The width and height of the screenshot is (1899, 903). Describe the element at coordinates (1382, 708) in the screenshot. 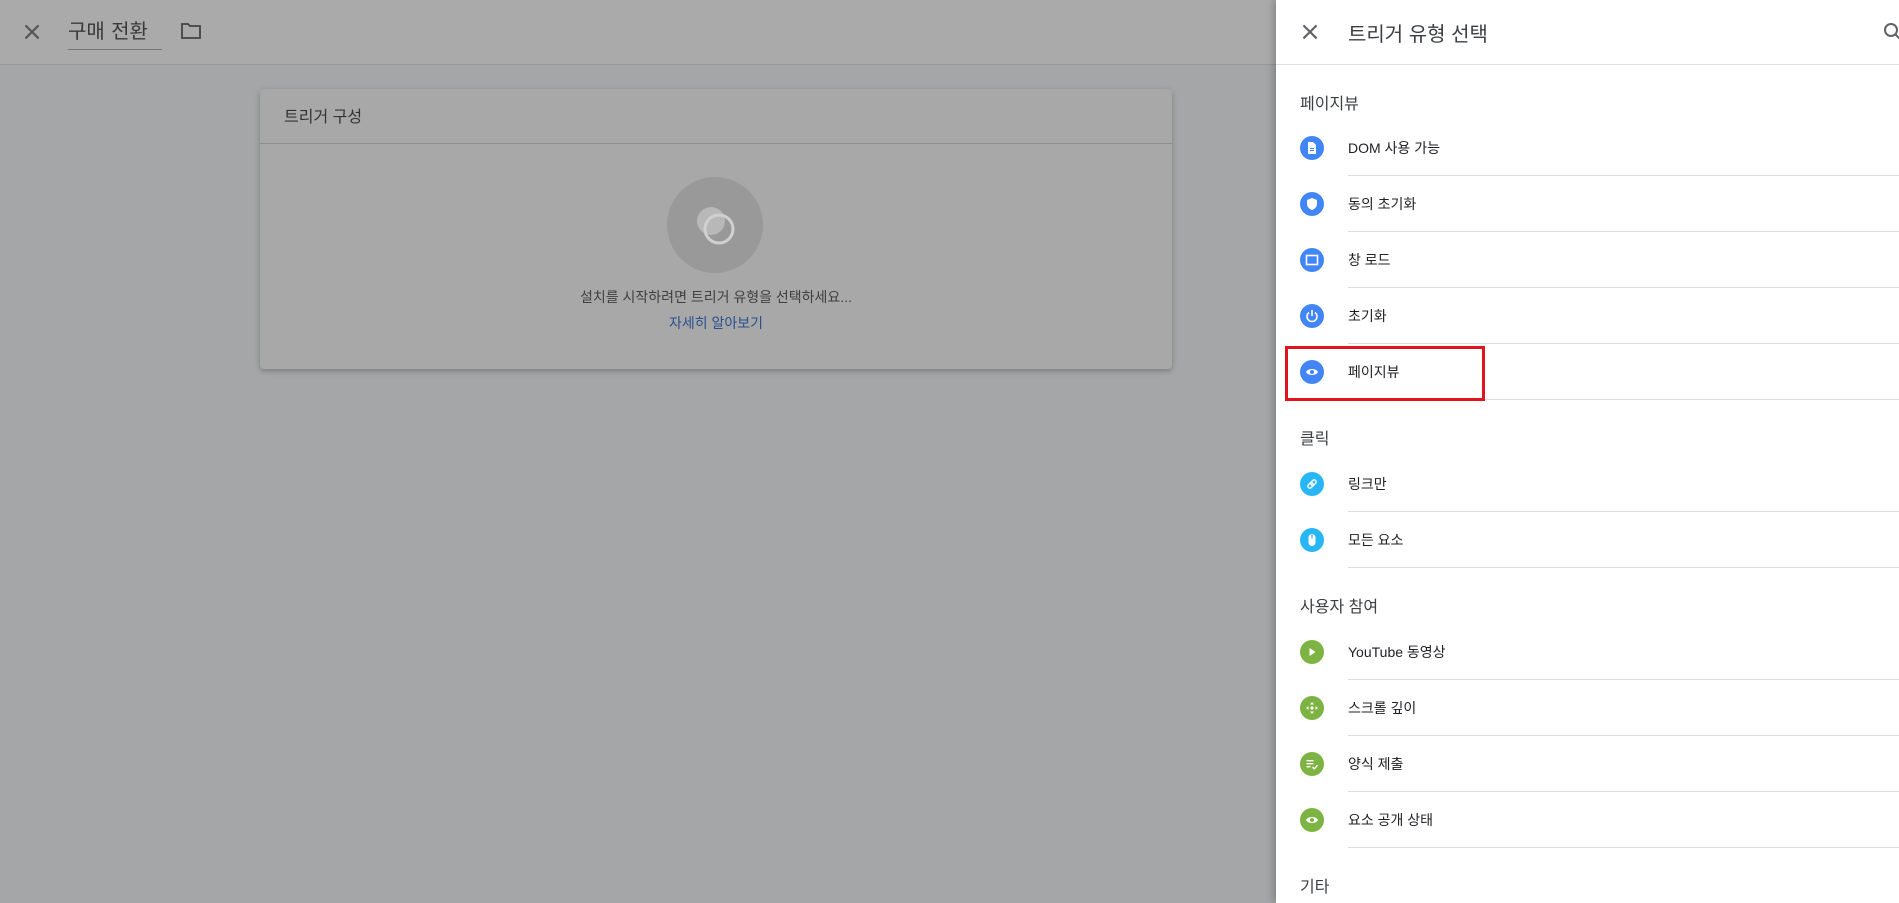

I see `trigger-item-label: 스크롤 깊이` at that location.